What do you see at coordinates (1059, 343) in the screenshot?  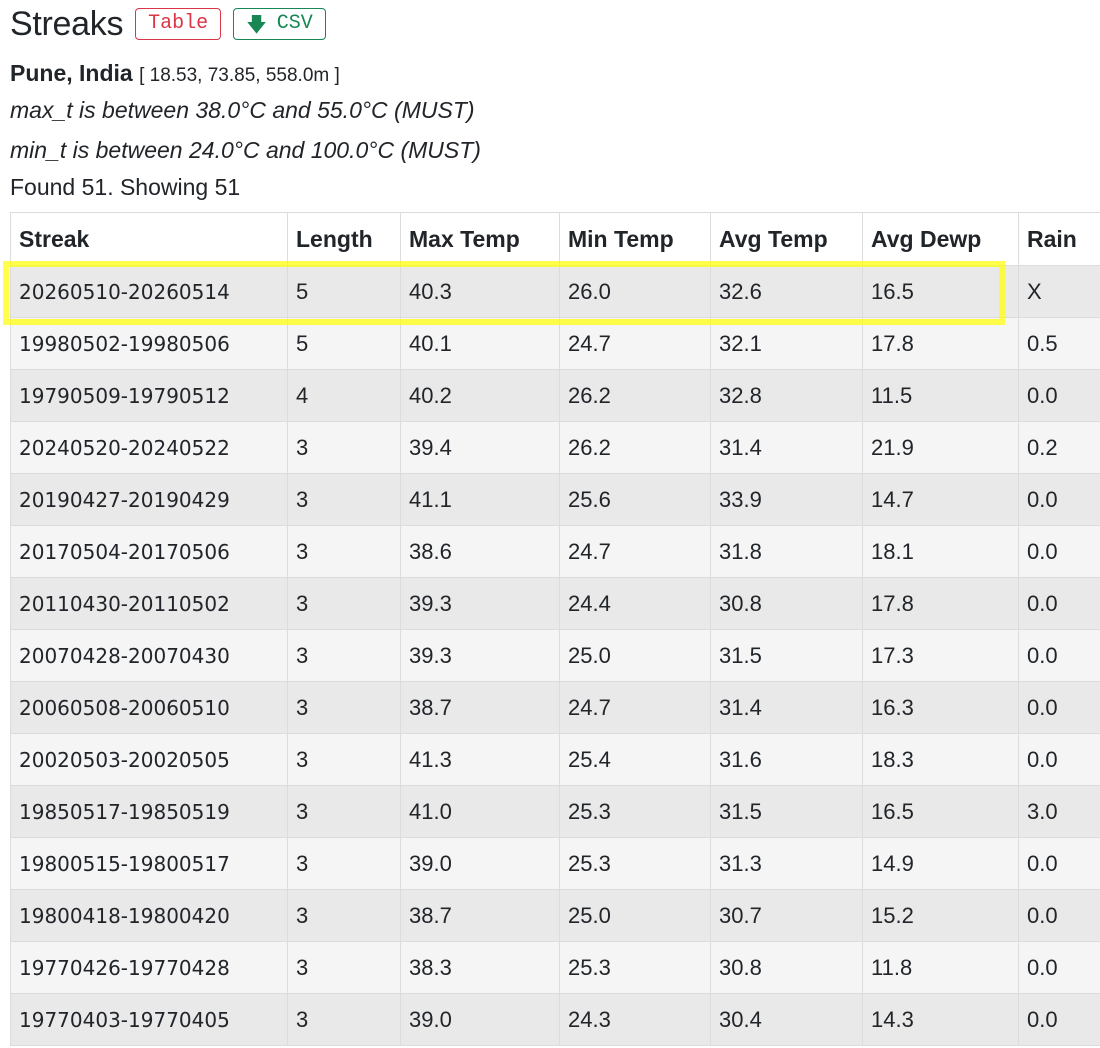 I see `cell-rain: 0.5` at bounding box center [1059, 343].